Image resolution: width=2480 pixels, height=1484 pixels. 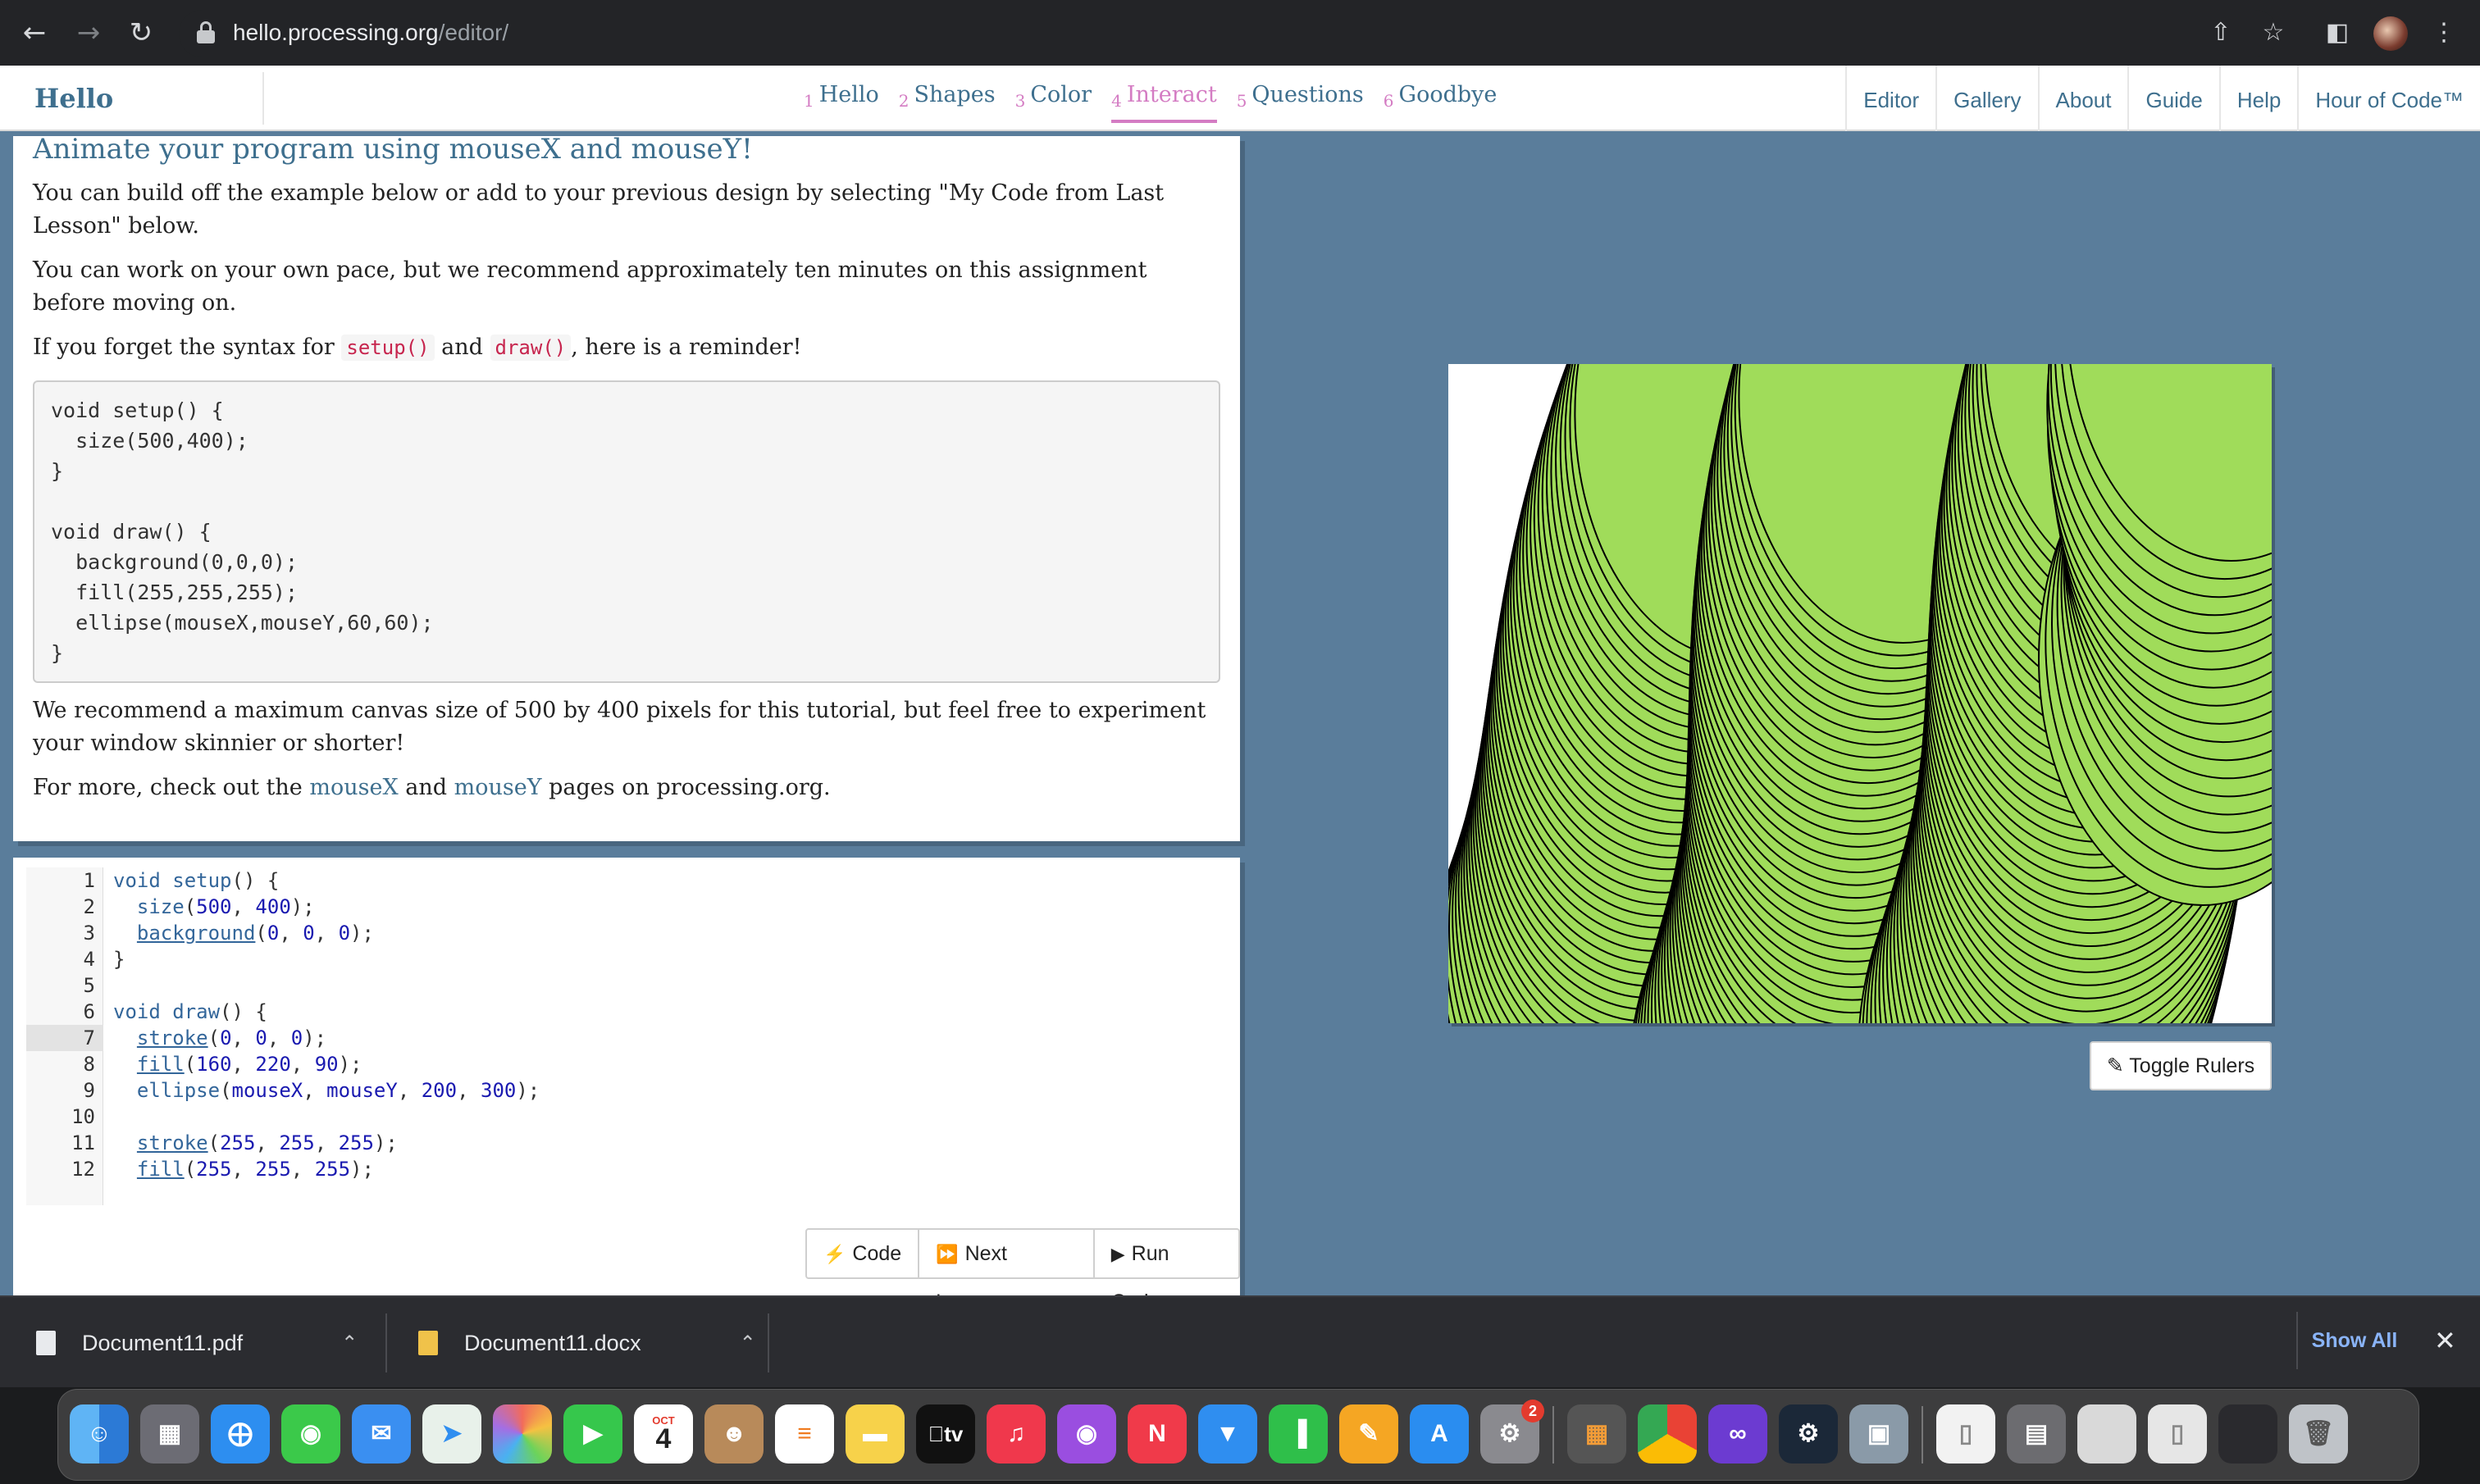 What do you see at coordinates (1808, 1434) in the screenshot?
I see `steam-icon: ⚙` at bounding box center [1808, 1434].